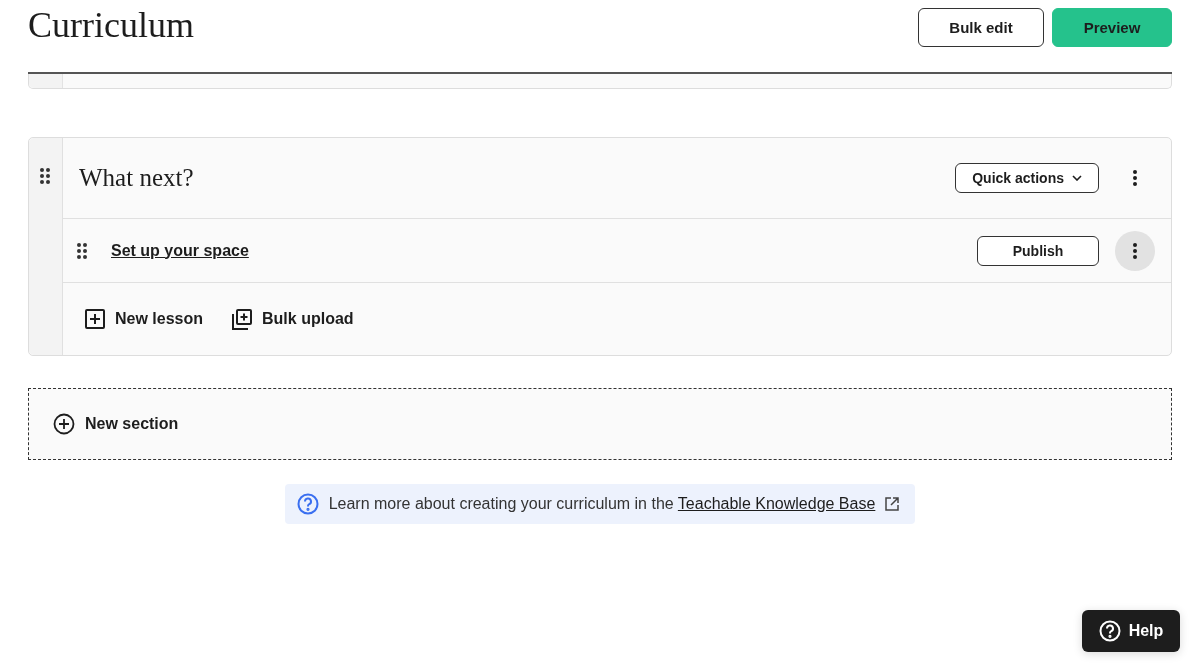  I want to click on bulk-edit-button: Bulk edit, so click(981, 27).